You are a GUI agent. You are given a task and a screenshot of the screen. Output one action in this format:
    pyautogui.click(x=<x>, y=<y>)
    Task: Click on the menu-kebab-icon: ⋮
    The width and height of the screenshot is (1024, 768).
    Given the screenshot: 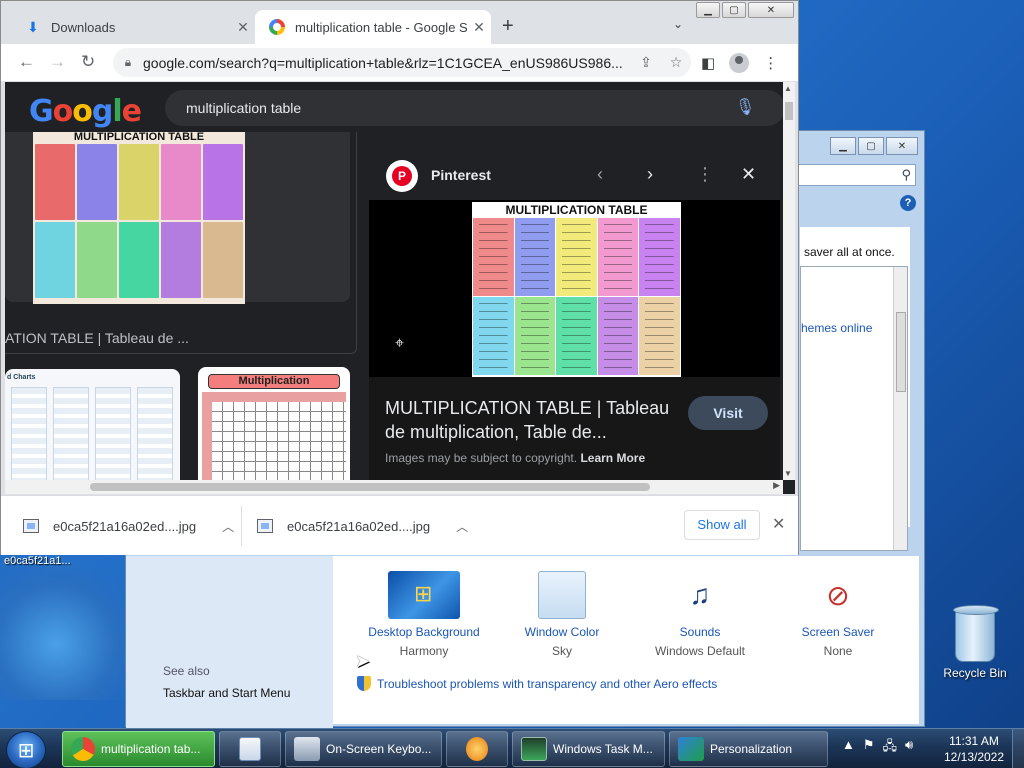 What is the action you would take?
    pyautogui.click(x=770, y=63)
    